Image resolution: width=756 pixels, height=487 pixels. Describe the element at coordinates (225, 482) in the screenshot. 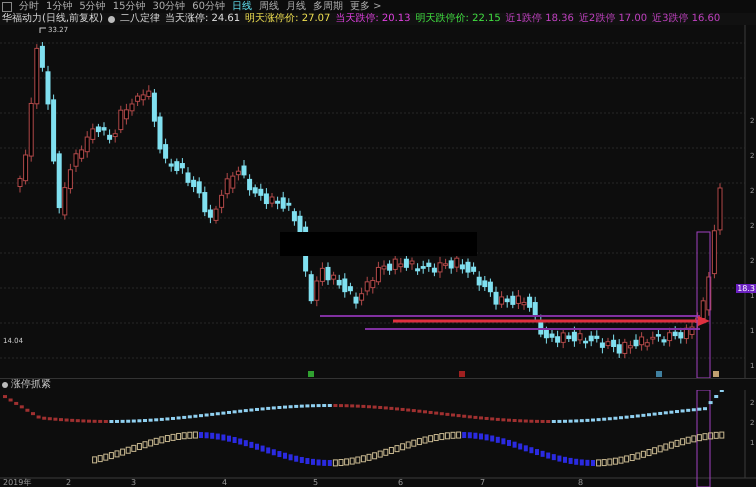

I see `date-label: 4` at that location.